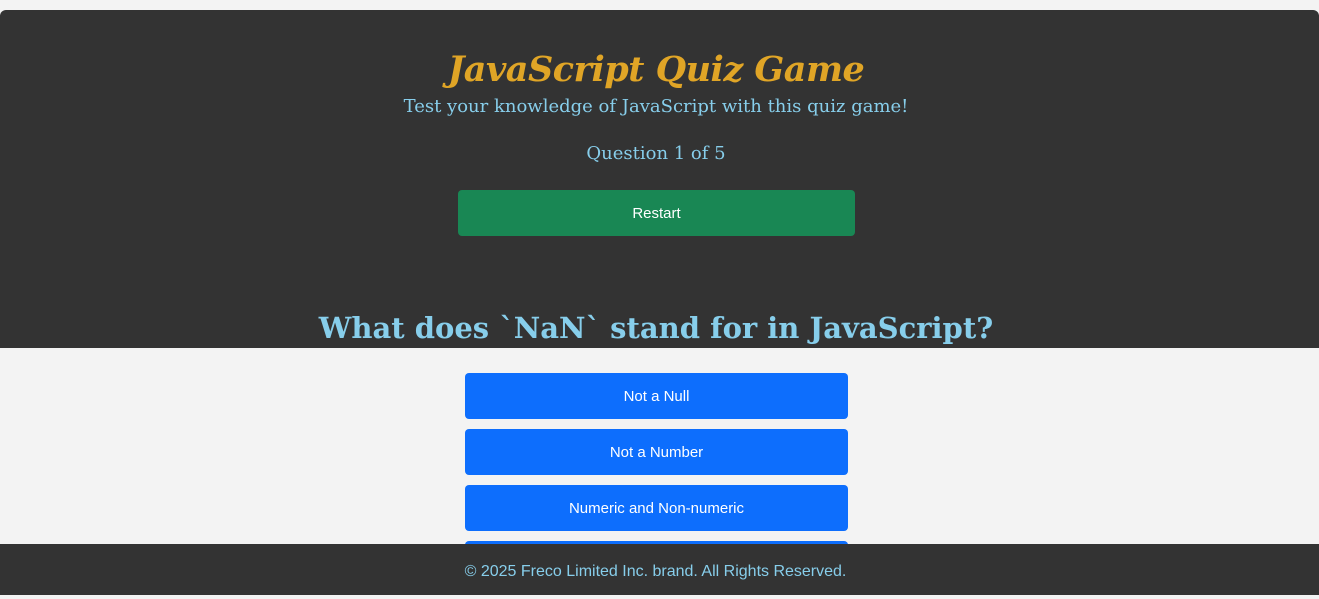  I want to click on page-title: JavaScript Quiz Game, so click(656, 69).